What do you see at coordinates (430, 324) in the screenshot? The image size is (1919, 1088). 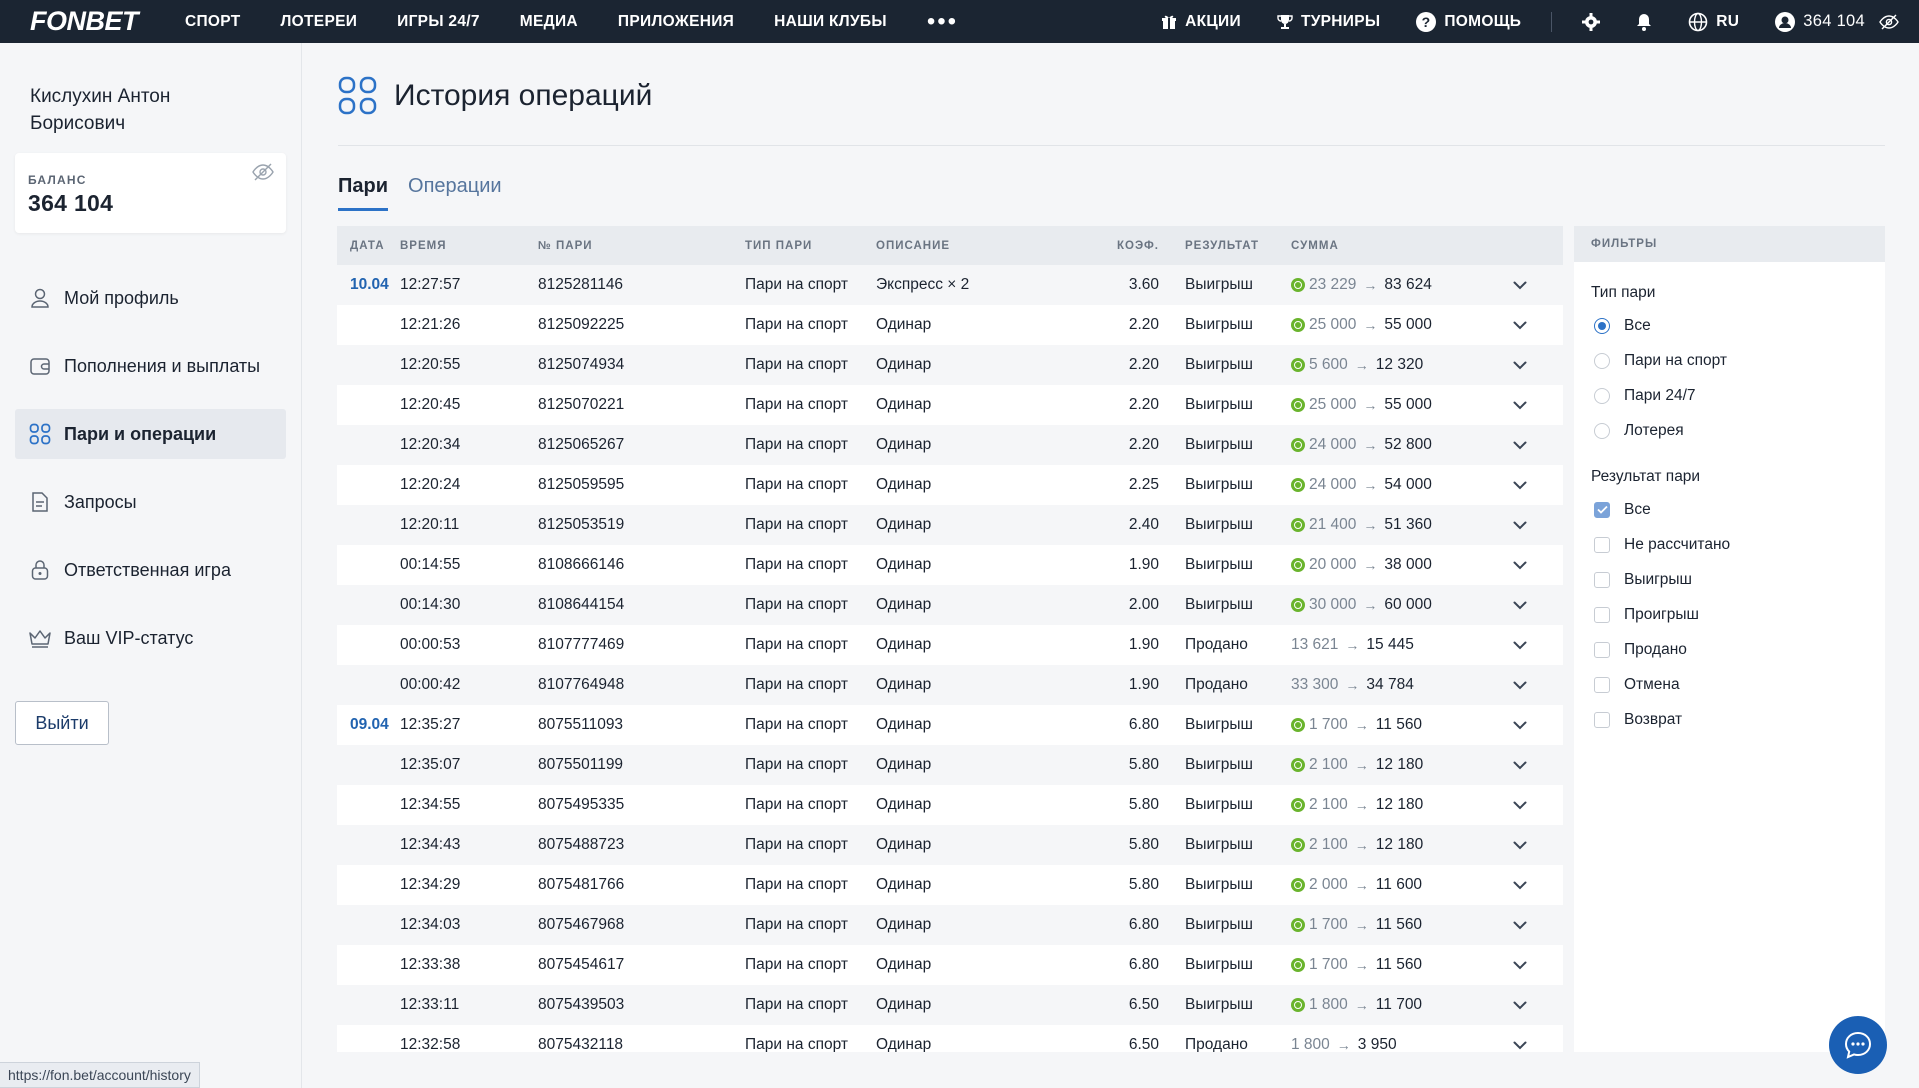 I see `cell-time: 12:21:26` at bounding box center [430, 324].